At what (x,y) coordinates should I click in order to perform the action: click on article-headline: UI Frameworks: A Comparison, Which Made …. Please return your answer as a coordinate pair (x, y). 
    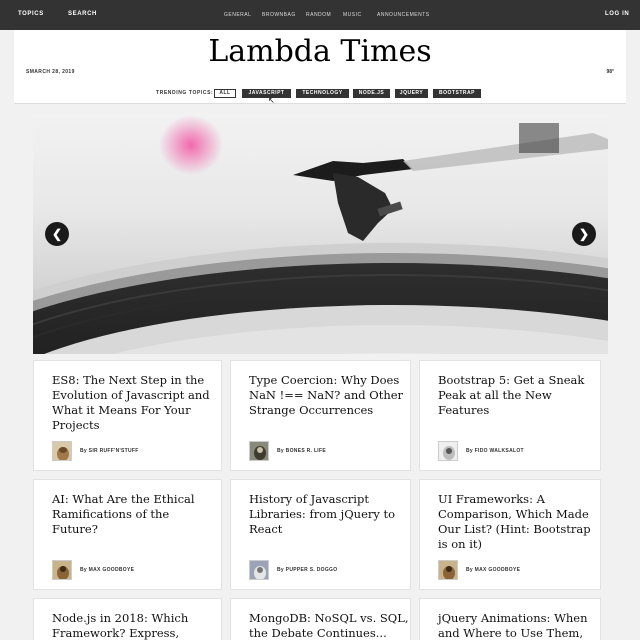
    Looking at the image, I should click on (514, 521).